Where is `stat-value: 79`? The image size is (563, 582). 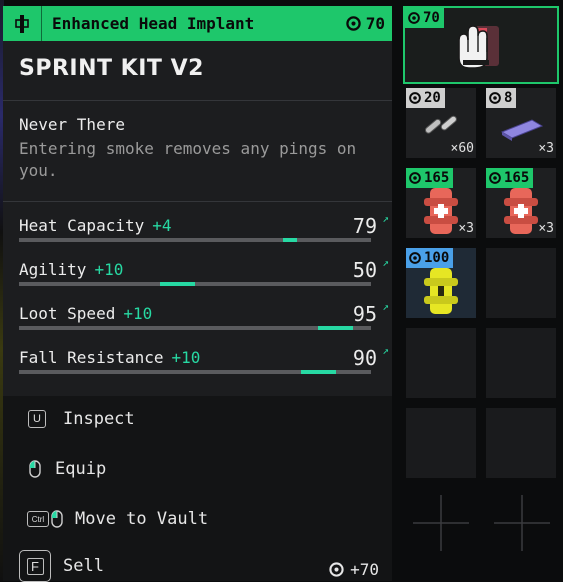
stat-value: 79 is located at coordinates (364, 226).